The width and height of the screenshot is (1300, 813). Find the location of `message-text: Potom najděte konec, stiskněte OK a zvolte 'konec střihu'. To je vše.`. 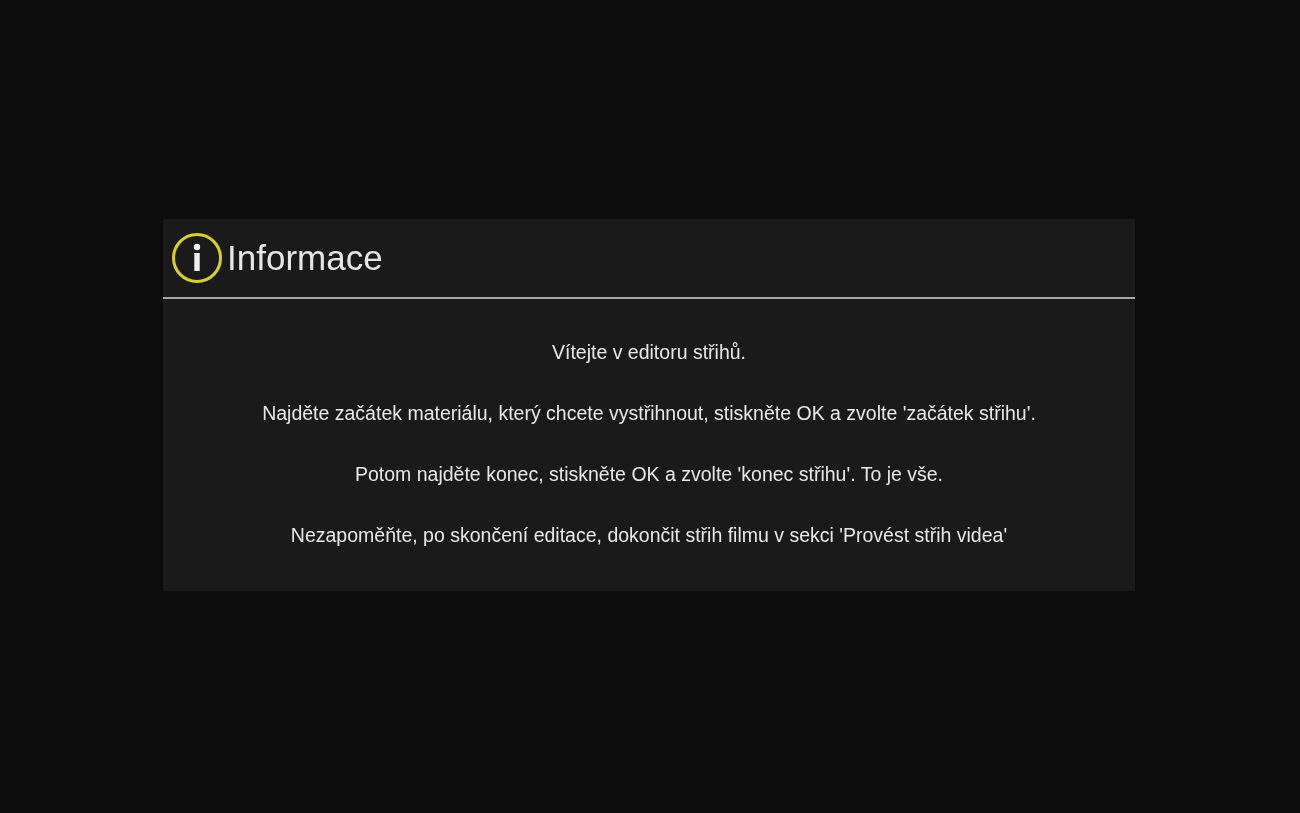

message-text: Potom najděte konec, stiskněte OK a zvolte 'konec střihu'. To je vše. is located at coordinates (649, 474).